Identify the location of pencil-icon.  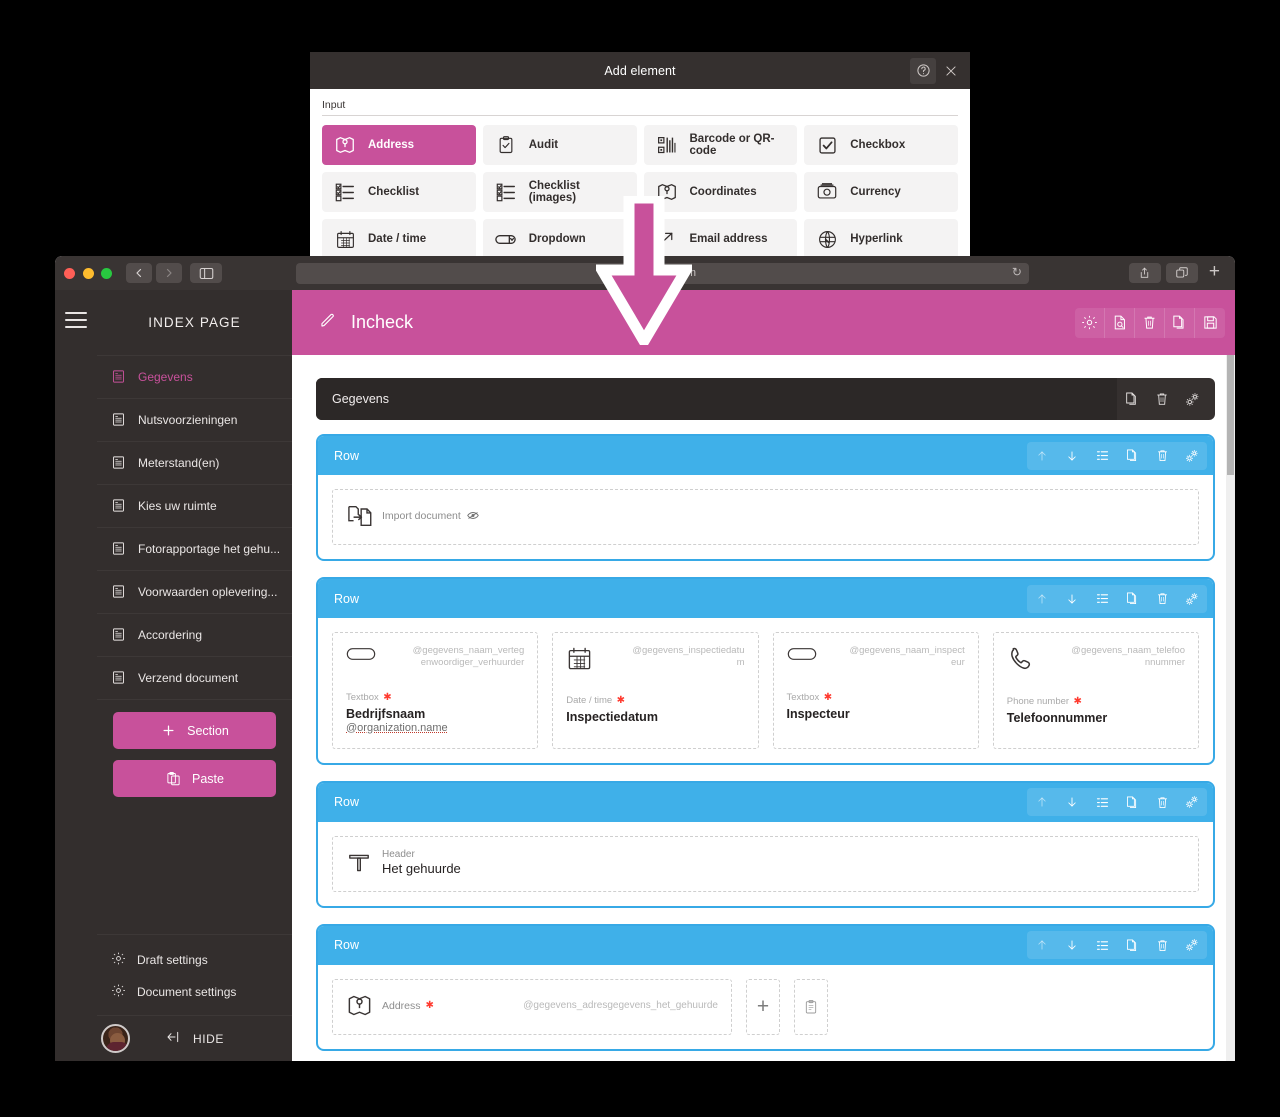
(327, 323).